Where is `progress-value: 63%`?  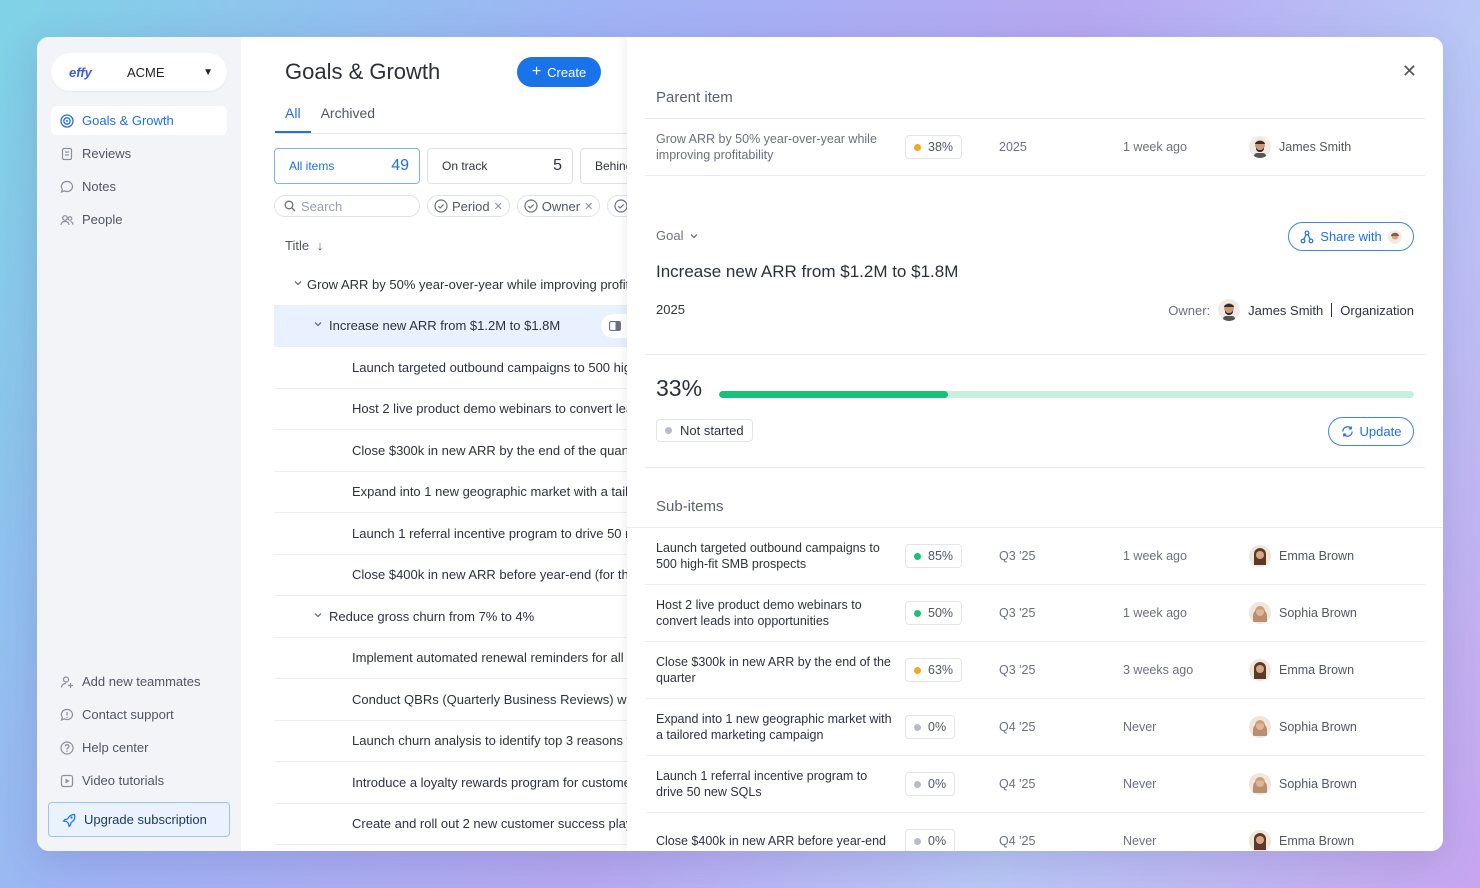 progress-value: 63% is located at coordinates (941, 670).